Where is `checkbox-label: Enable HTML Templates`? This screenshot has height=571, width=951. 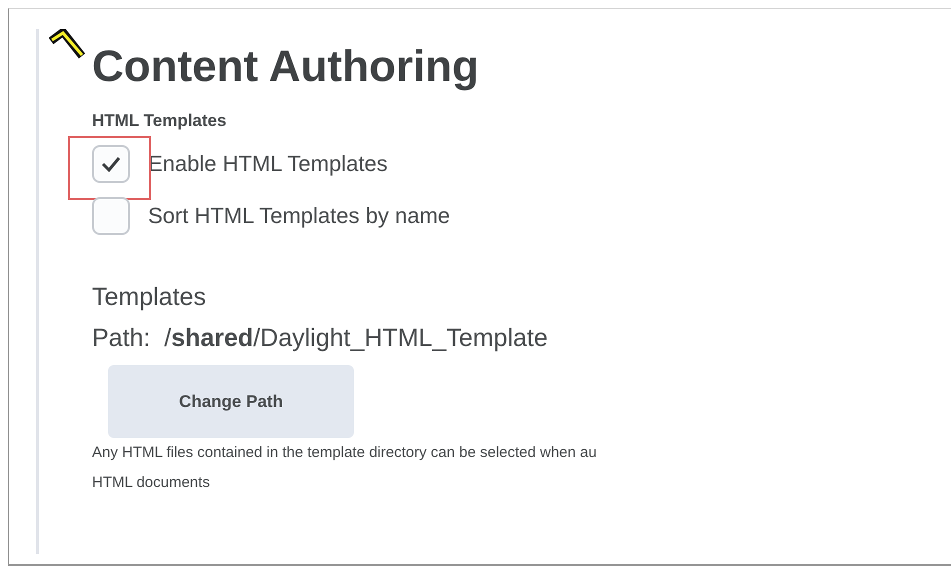
checkbox-label: Enable HTML Templates is located at coordinates (268, 164).